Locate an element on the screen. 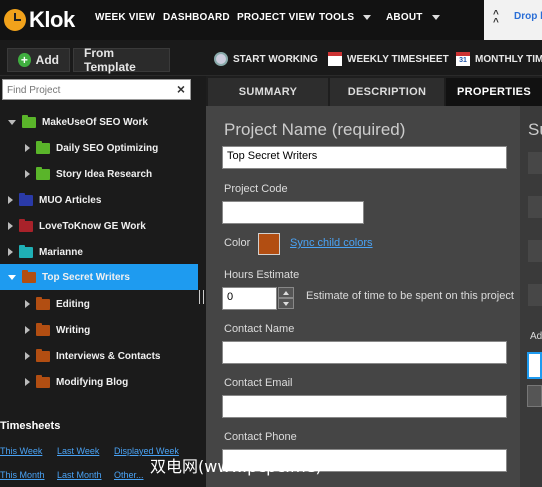 The height and width of the screenshot is (487, 542). contact-phone-label: Contact Phone is located at coordinates (260, 437).